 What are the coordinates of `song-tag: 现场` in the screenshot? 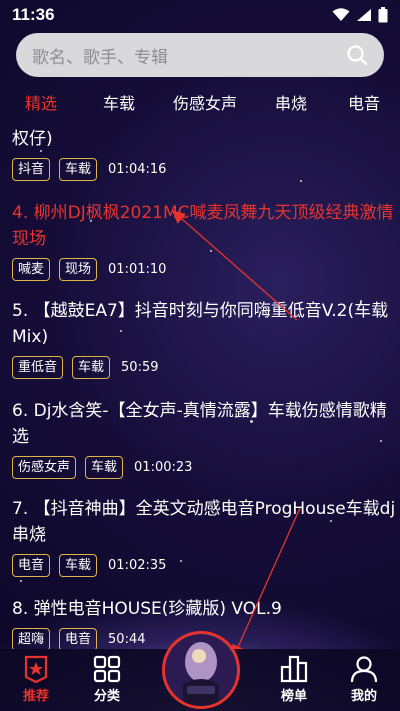 It's located at (78, 269).